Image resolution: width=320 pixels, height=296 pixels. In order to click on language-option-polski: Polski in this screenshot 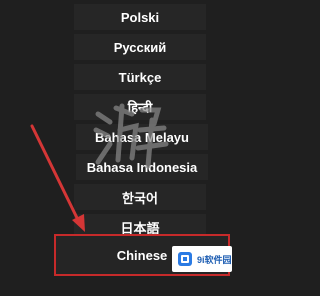, I will do `click(140, 17)`.